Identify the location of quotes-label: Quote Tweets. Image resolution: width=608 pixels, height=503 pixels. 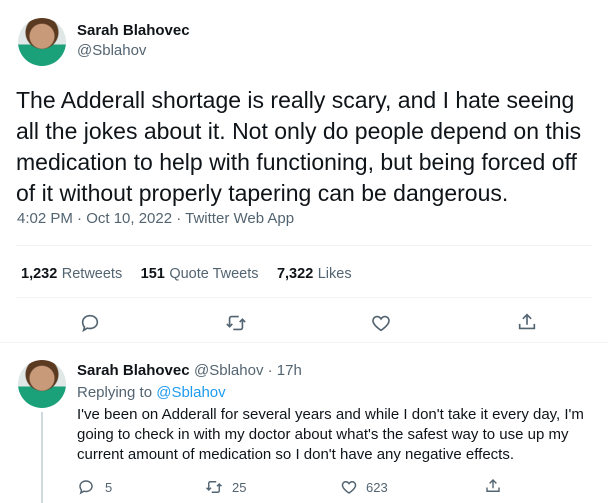
(214, 274).